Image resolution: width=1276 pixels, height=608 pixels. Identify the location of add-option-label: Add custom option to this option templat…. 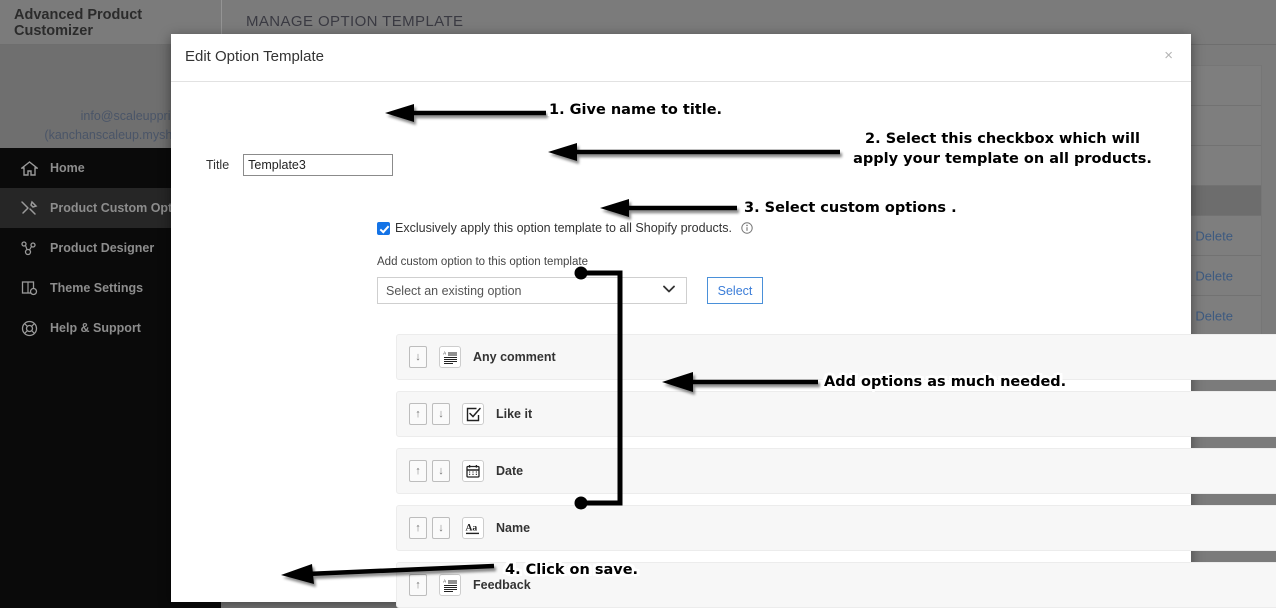
(482, 262).